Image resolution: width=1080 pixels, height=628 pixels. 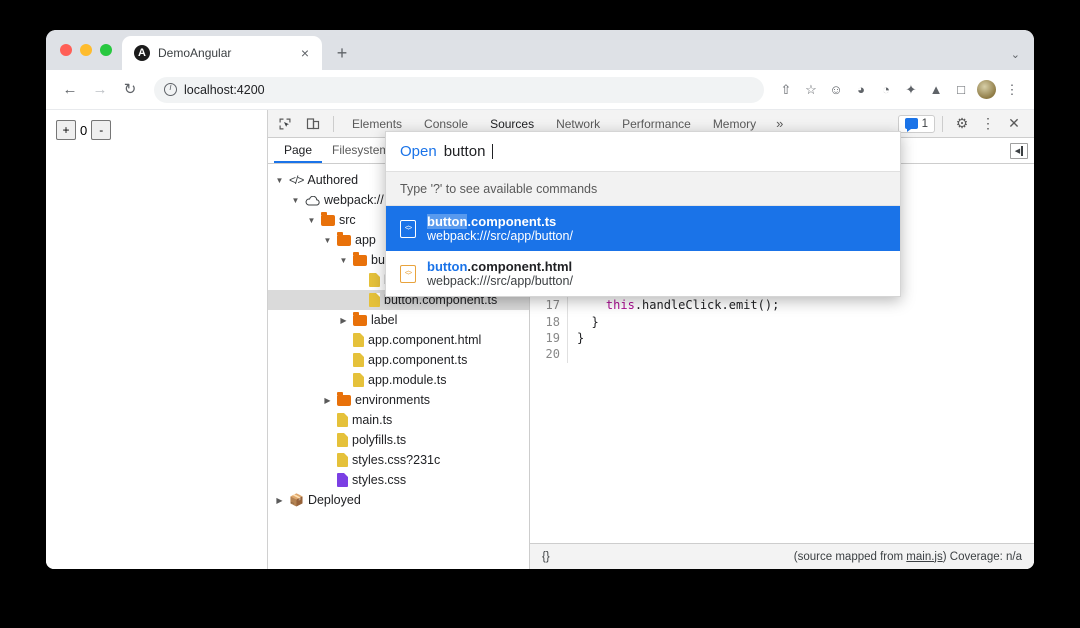 I want to click on palette-result-name: button.component.html, so click(x=500, y=266).